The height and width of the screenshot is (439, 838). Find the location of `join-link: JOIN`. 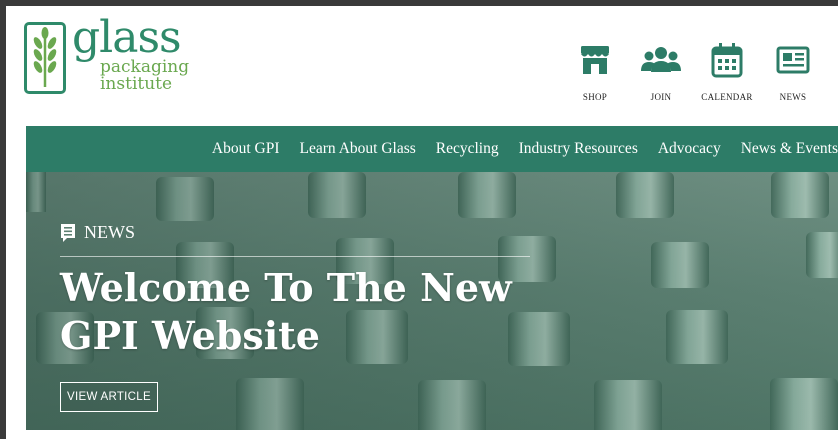

join-link: JOIN is located at coordinates (661, 72).